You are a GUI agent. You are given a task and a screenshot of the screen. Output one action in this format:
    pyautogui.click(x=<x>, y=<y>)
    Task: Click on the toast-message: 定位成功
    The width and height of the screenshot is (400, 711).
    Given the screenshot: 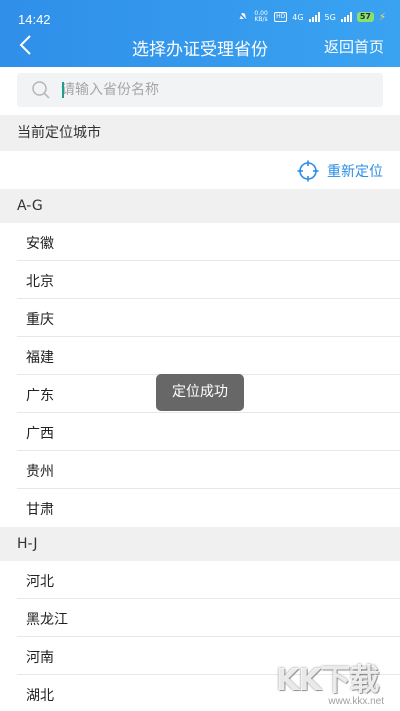 What is the action you would take?
    pyautogui.click(x=200, y=392)
    